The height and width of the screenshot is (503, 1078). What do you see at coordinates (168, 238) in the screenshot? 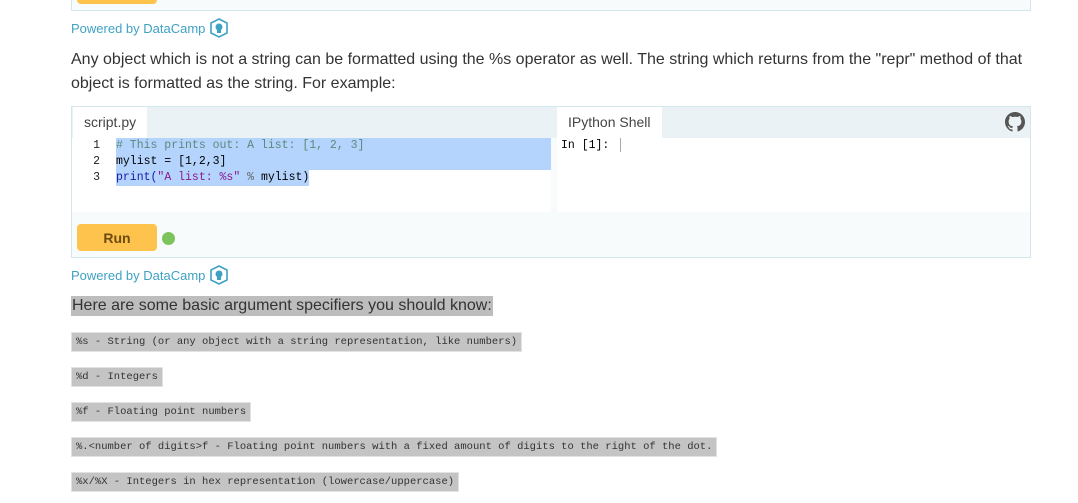
I see `status-indicator` at bounding box center [168, 238].